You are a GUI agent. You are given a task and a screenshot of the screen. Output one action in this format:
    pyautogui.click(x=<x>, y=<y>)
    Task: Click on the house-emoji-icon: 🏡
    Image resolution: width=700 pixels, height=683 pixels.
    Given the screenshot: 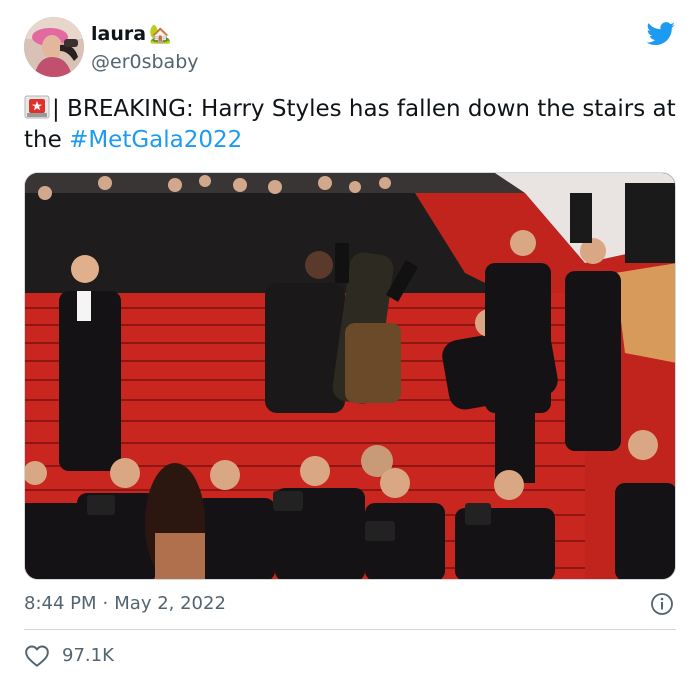 What is the action you would take?
    pyautogui.click(x=160, y=34)
    